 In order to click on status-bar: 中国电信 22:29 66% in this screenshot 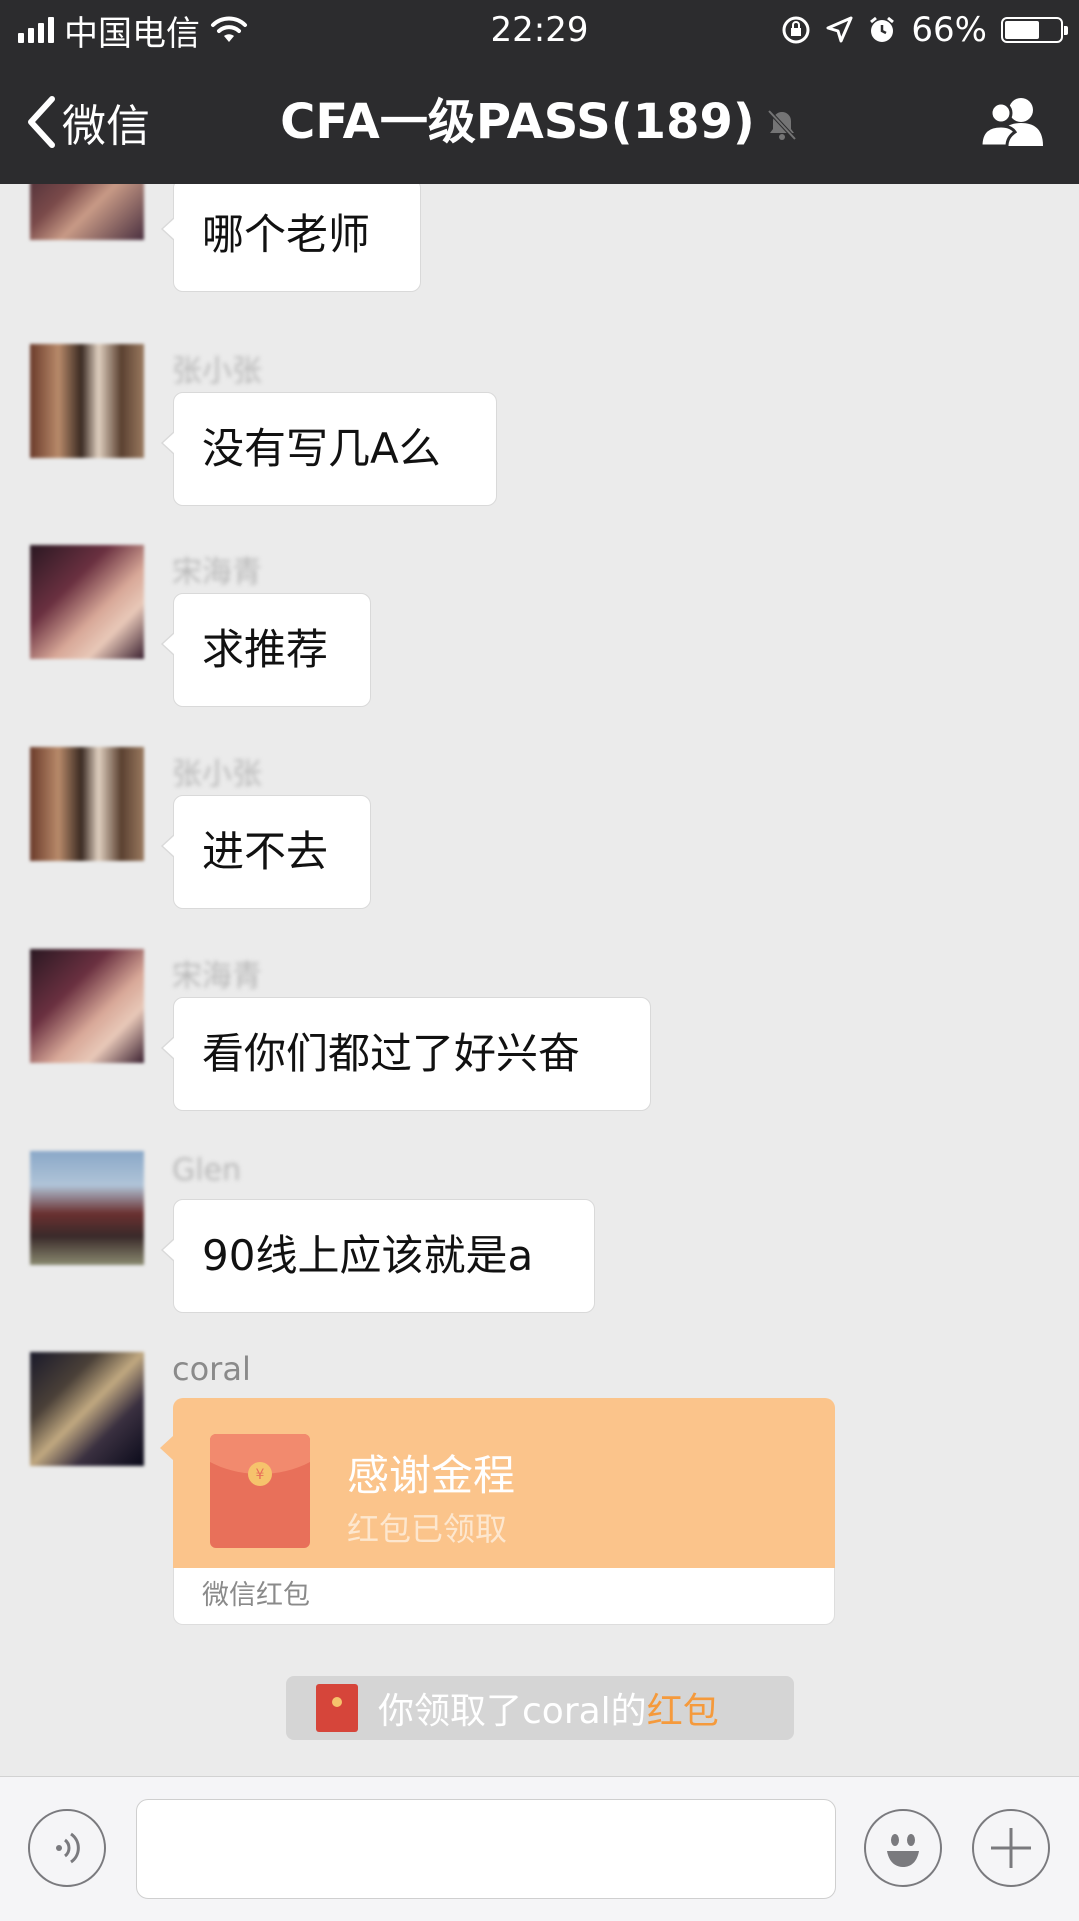, I will do `click(539, 30)`.